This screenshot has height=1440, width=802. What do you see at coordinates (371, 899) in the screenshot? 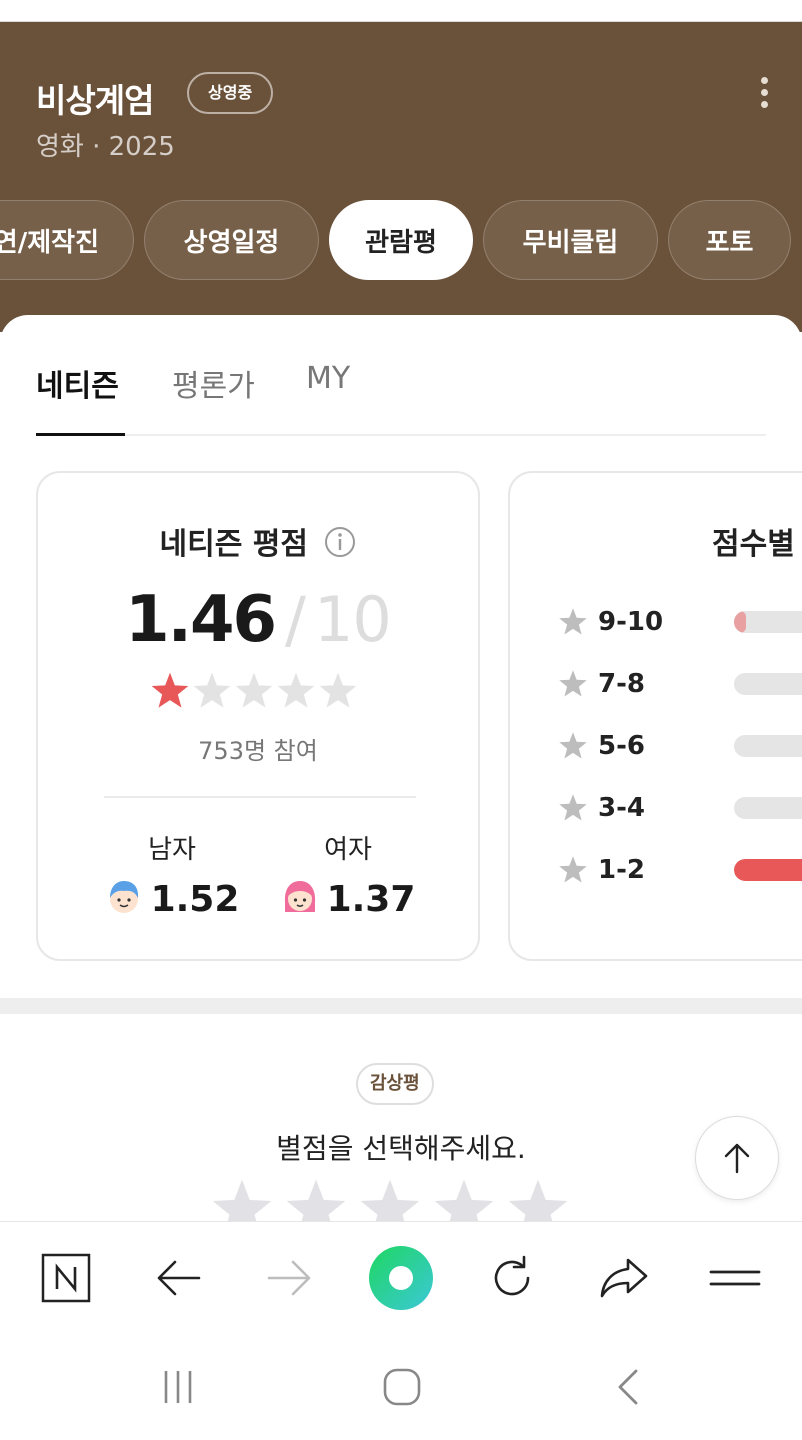
I see `female-score: 1.37` at bounding box center [371, 899].